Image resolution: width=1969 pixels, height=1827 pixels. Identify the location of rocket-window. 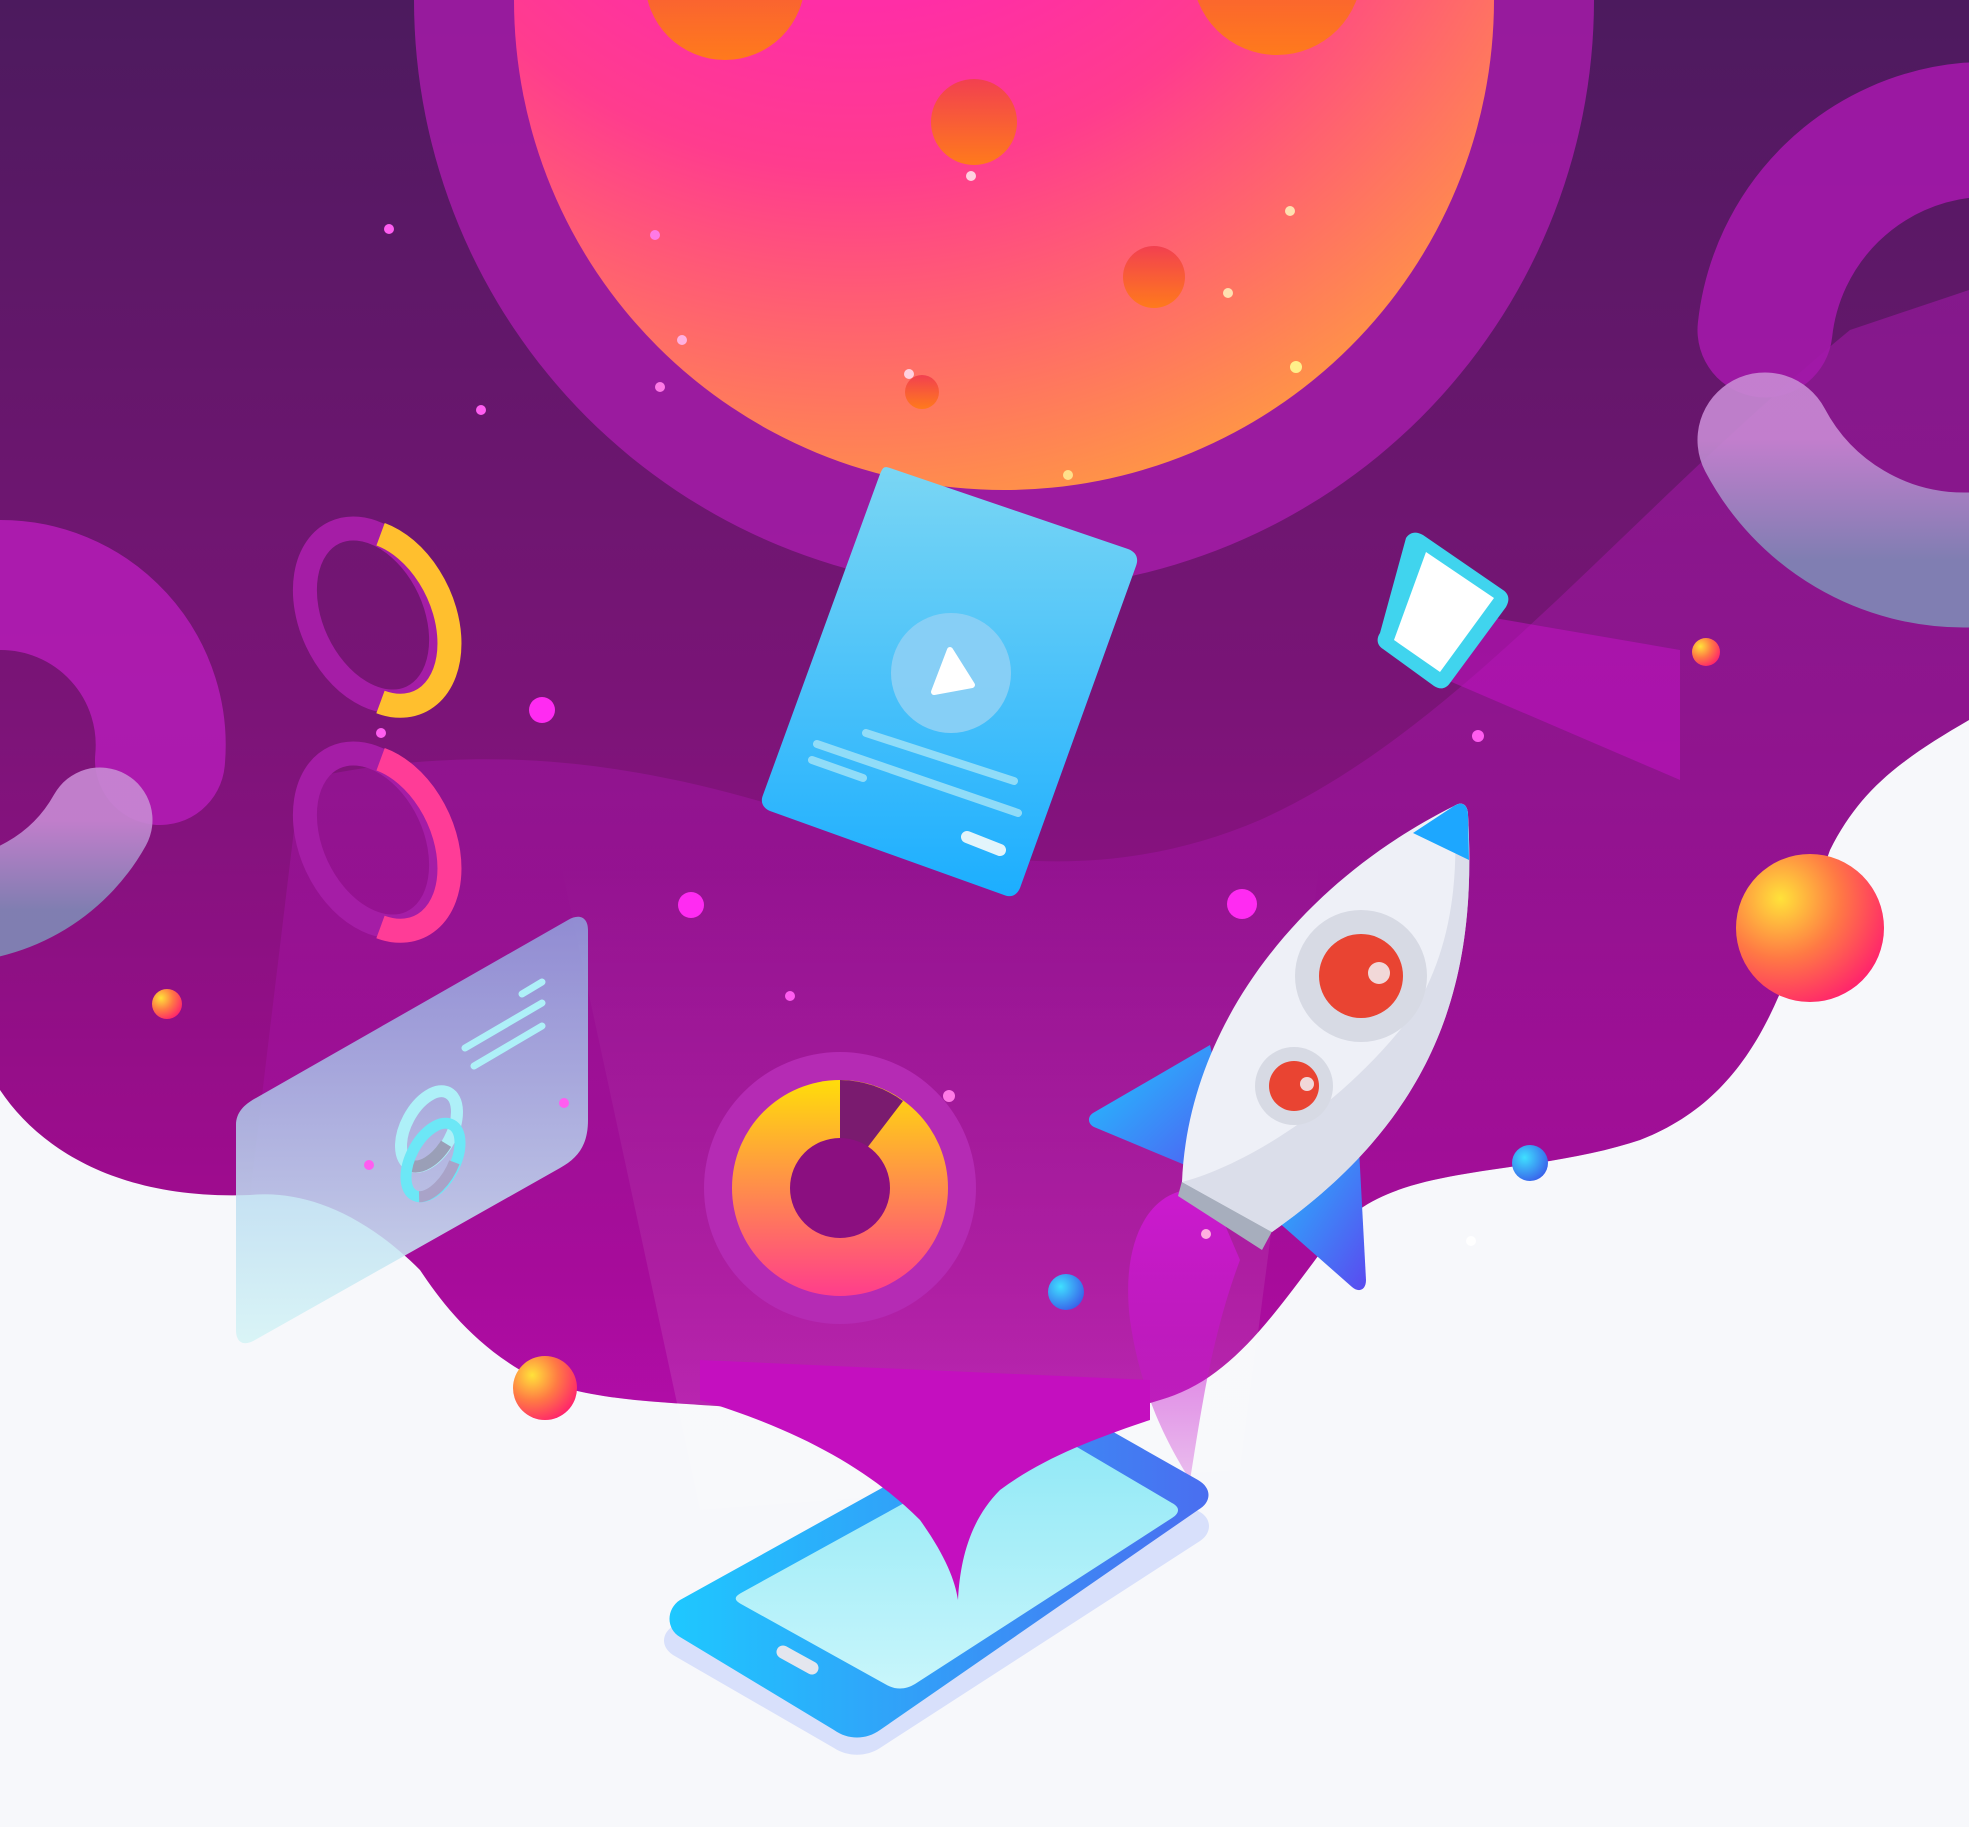
(1361, 976).